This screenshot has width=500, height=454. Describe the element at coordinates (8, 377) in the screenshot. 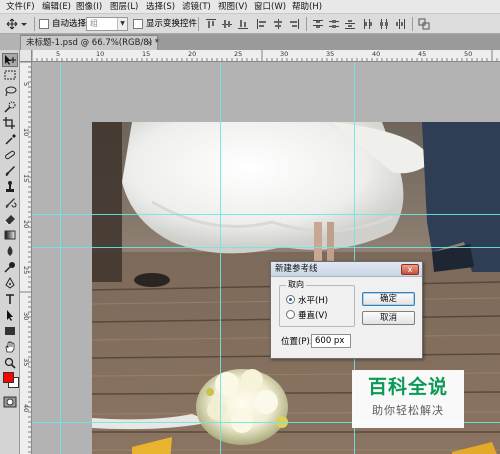

I see `foreground-color-swatch` at that location.